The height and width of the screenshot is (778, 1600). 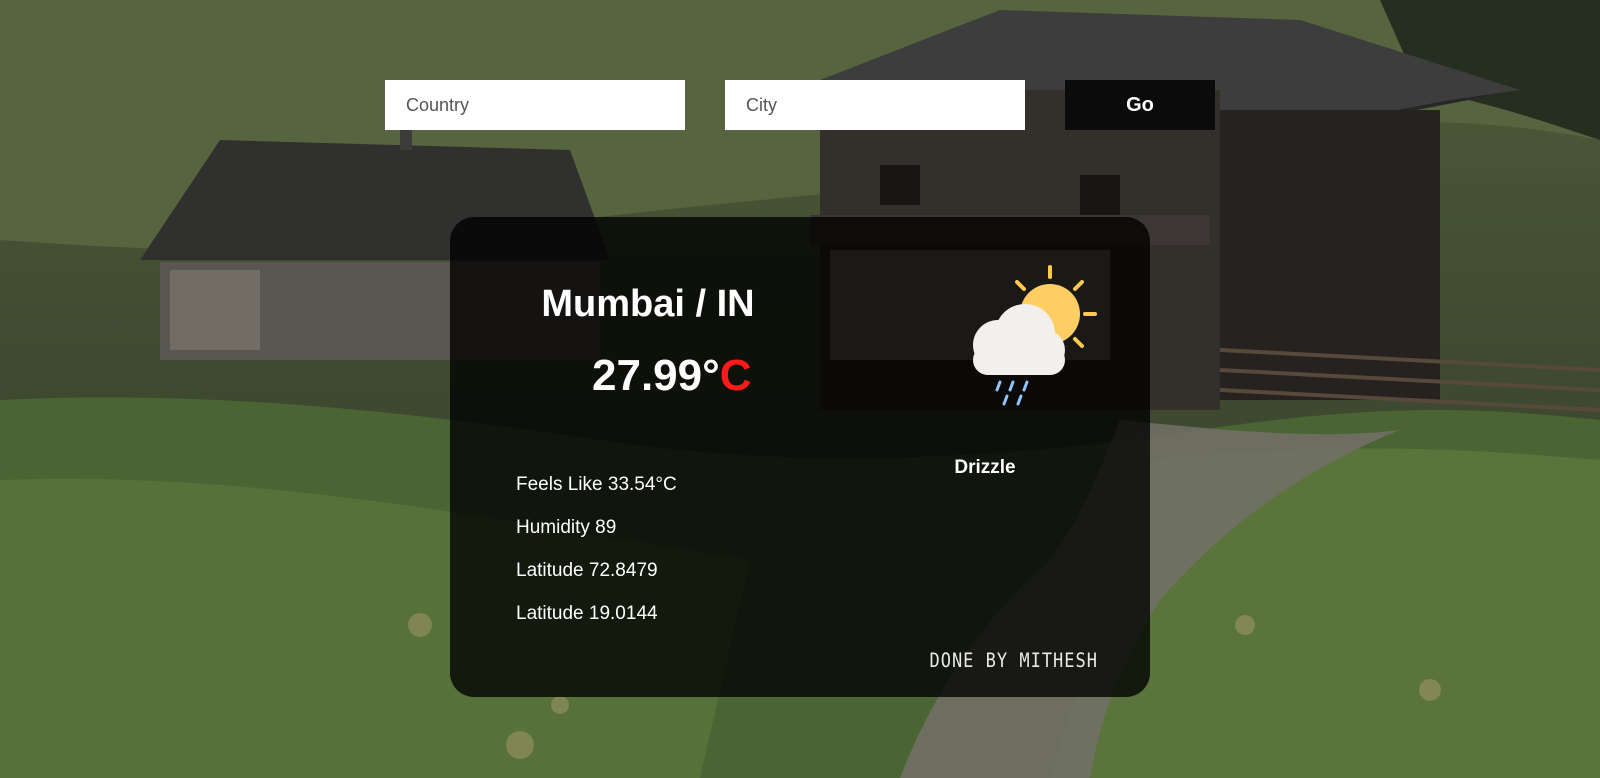 I want to click on feels-like: Feels Like 33.54°C, so click(x=596, y=484).